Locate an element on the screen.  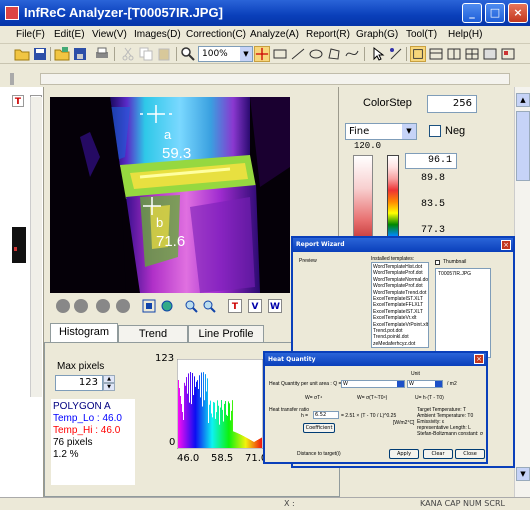
view-mode-1-icon is located at coordinates (418, 54).